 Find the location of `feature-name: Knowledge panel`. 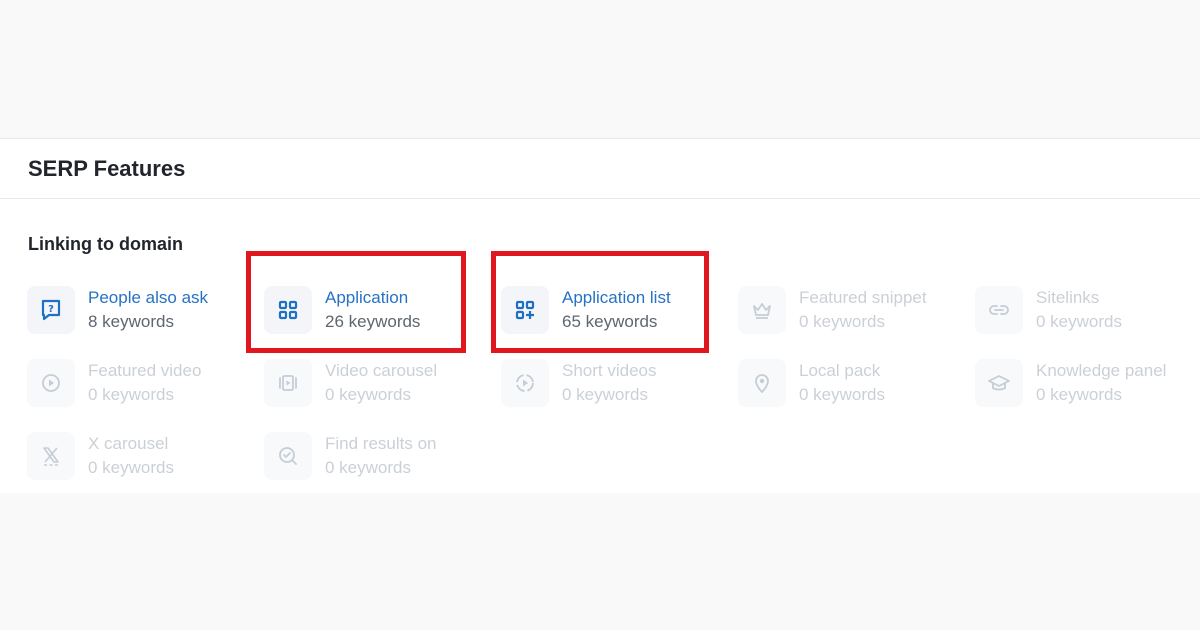

feature-name: Knowledge panel is located at coordinates (1101, 370).